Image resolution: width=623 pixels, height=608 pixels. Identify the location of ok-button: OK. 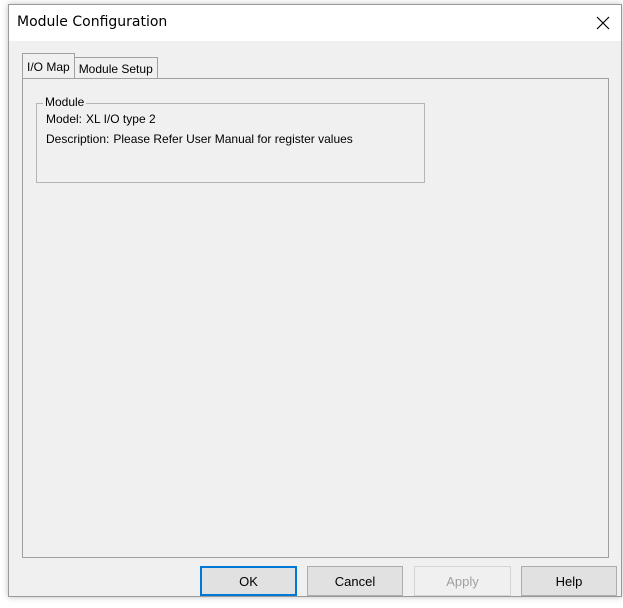
(248, 581).